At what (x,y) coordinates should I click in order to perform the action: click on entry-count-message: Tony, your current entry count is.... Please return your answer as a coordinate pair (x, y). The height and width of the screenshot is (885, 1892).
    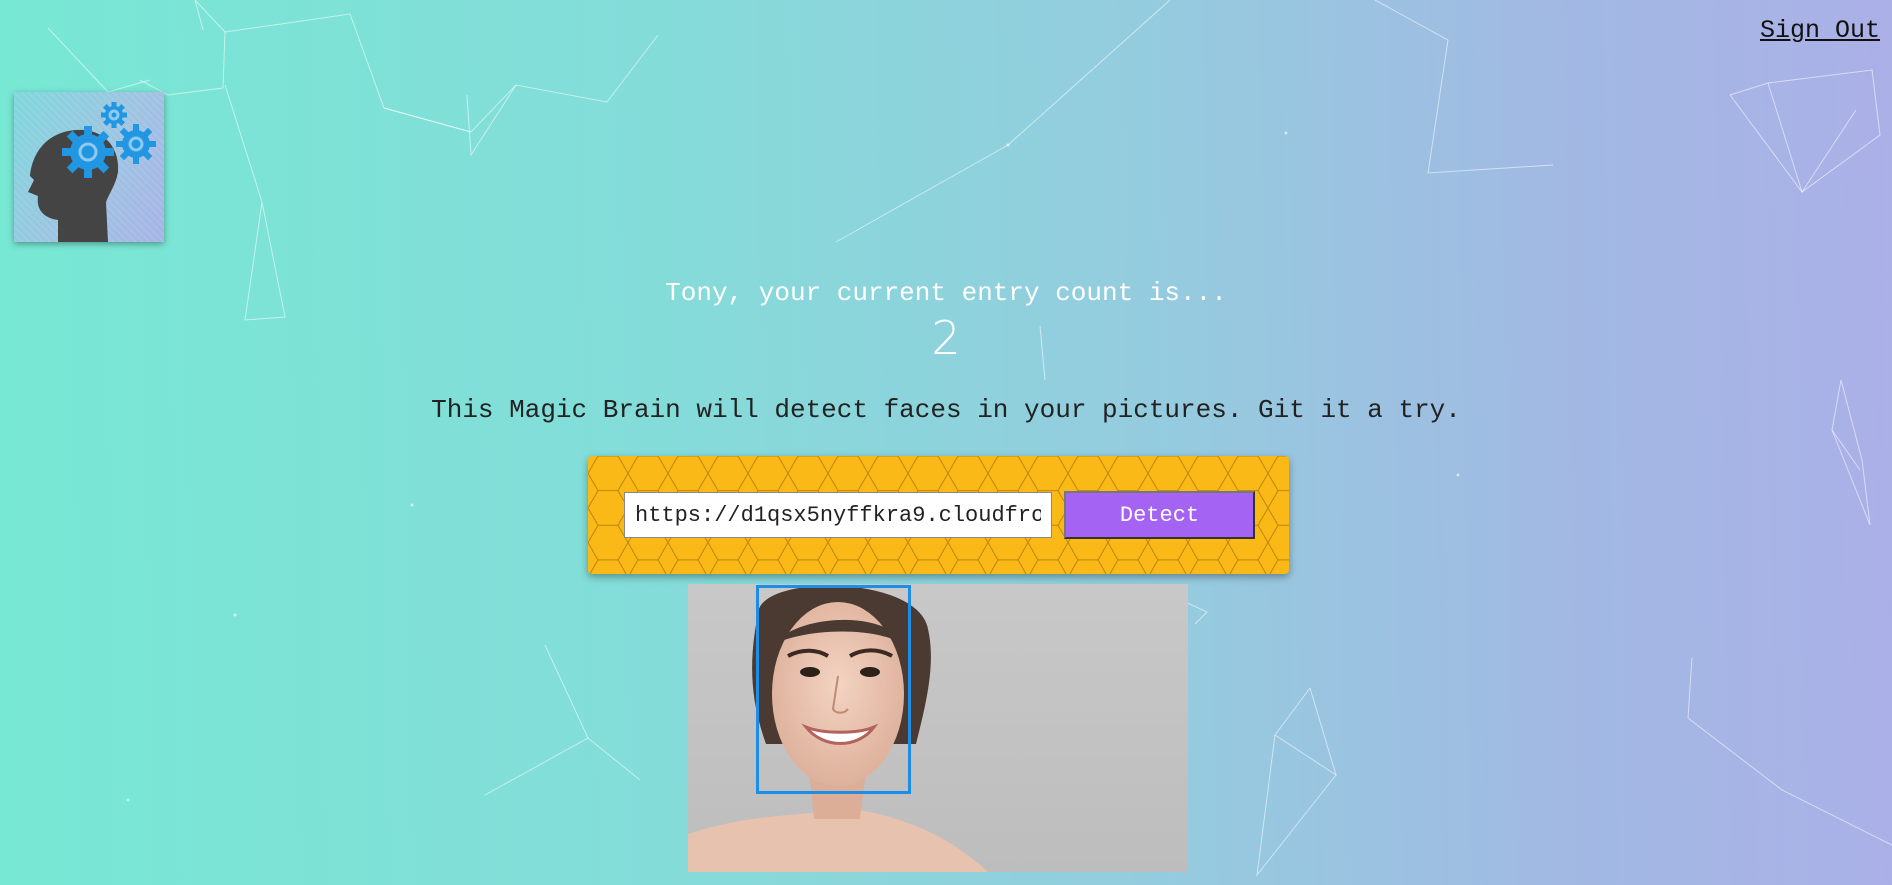
    Looking at the image, I should click on (946, 293).